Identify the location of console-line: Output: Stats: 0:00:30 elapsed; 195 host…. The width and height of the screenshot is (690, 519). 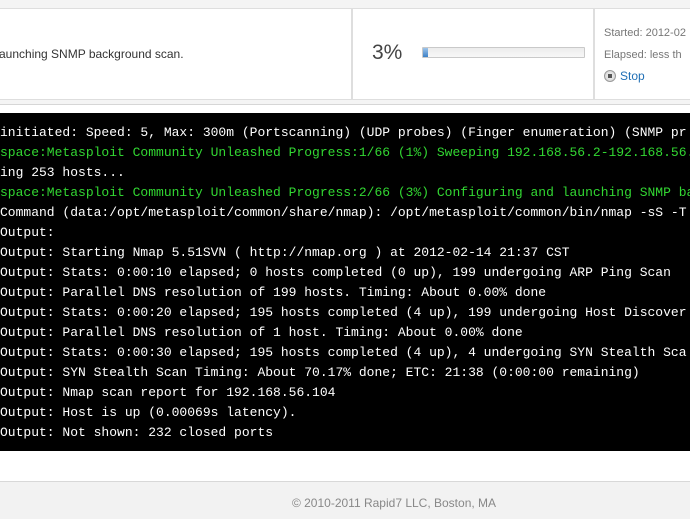
(343, 352).